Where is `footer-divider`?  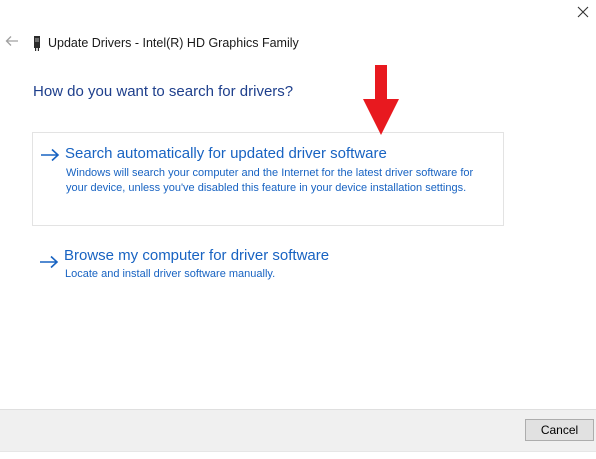
footer-divider is located at coordinates (298, 455).